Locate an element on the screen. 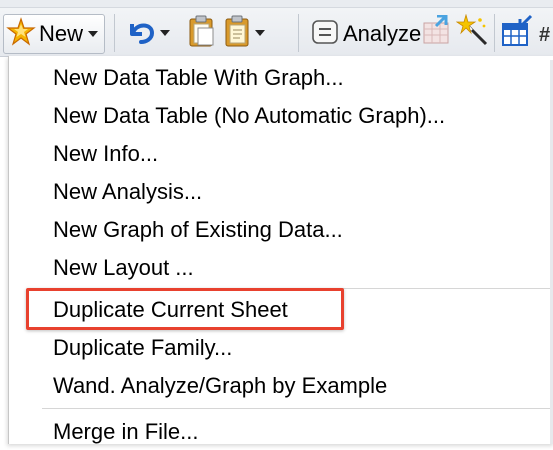 The width and height of the screenshot is (553, 450). insert-table-icon is located at coordinates (517, 33).